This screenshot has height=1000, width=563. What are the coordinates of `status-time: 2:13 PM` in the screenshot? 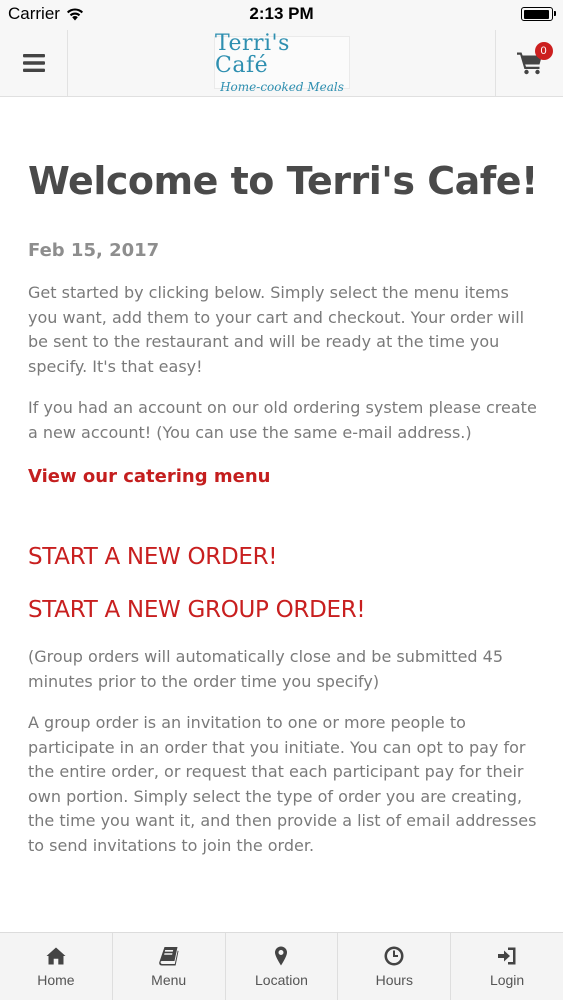 It's located at (281, 13).